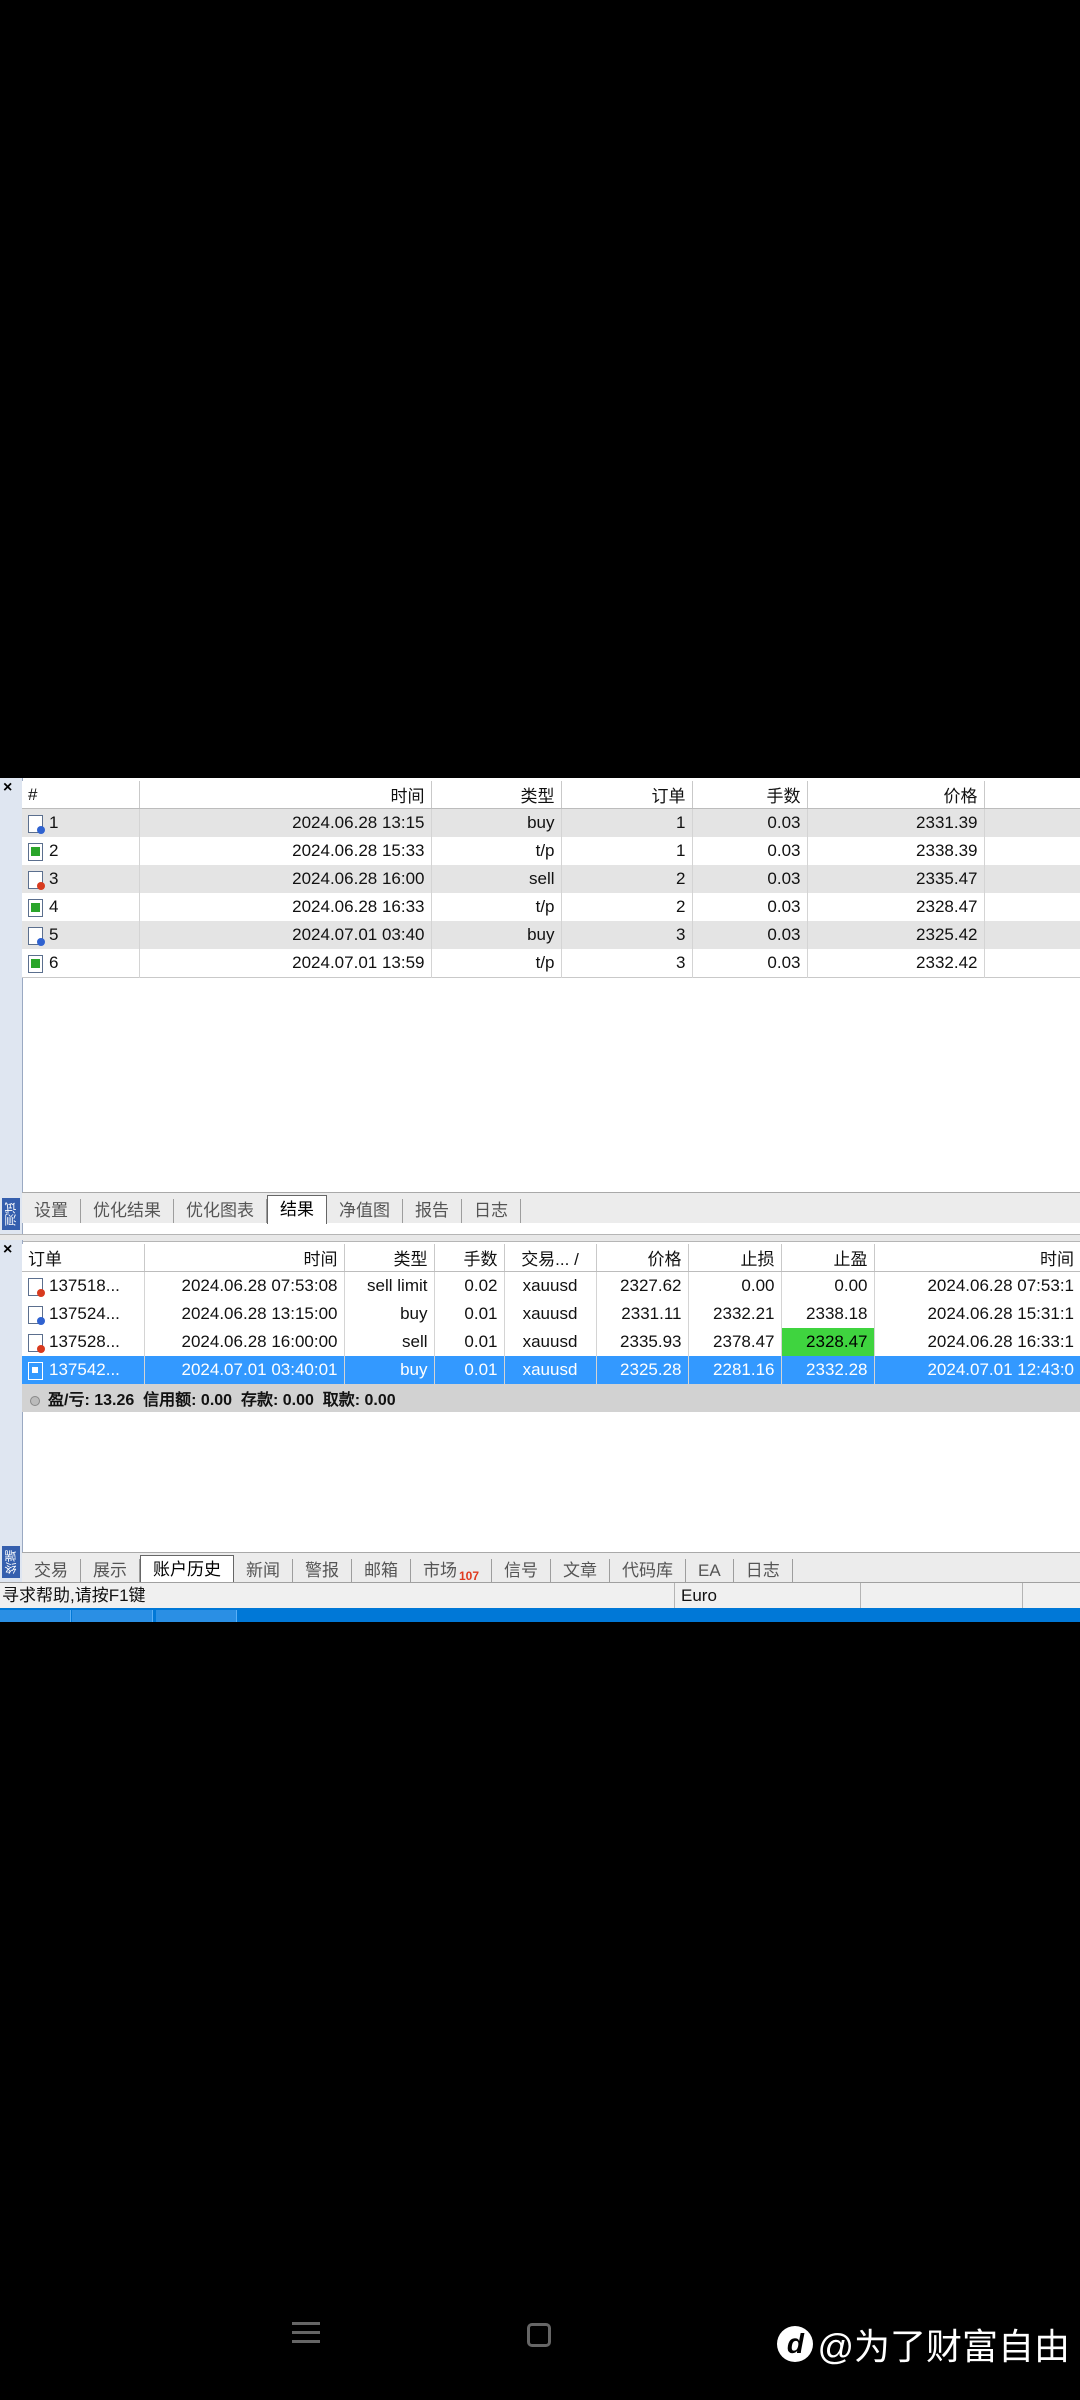  What do you see at coordinates (977, 1370) in the screenshot?
I see `row-close-time: 2024.07.01 12:43:0` at bounding box center [977, 1370].